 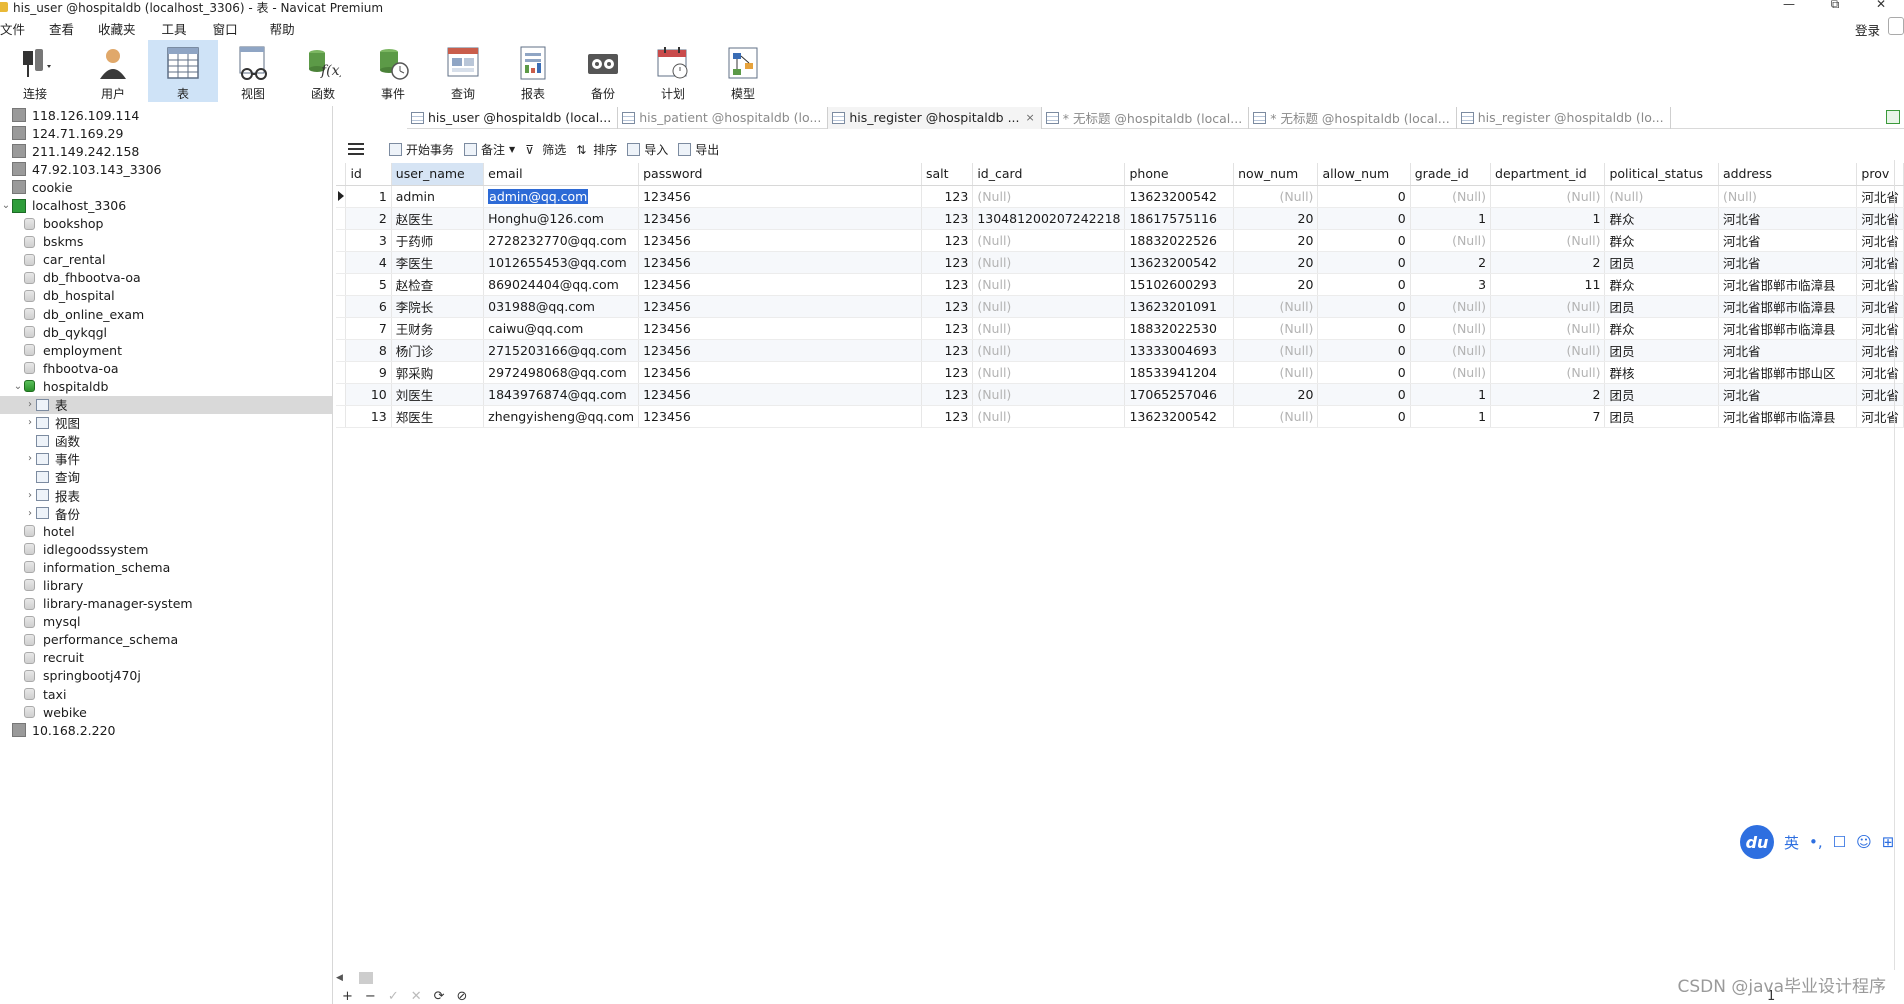 What do you see at coordinates (166, 205) in the screenshot?
I see `tree-item: ⌄ localhost_3306` at bounding box center [166, 205].